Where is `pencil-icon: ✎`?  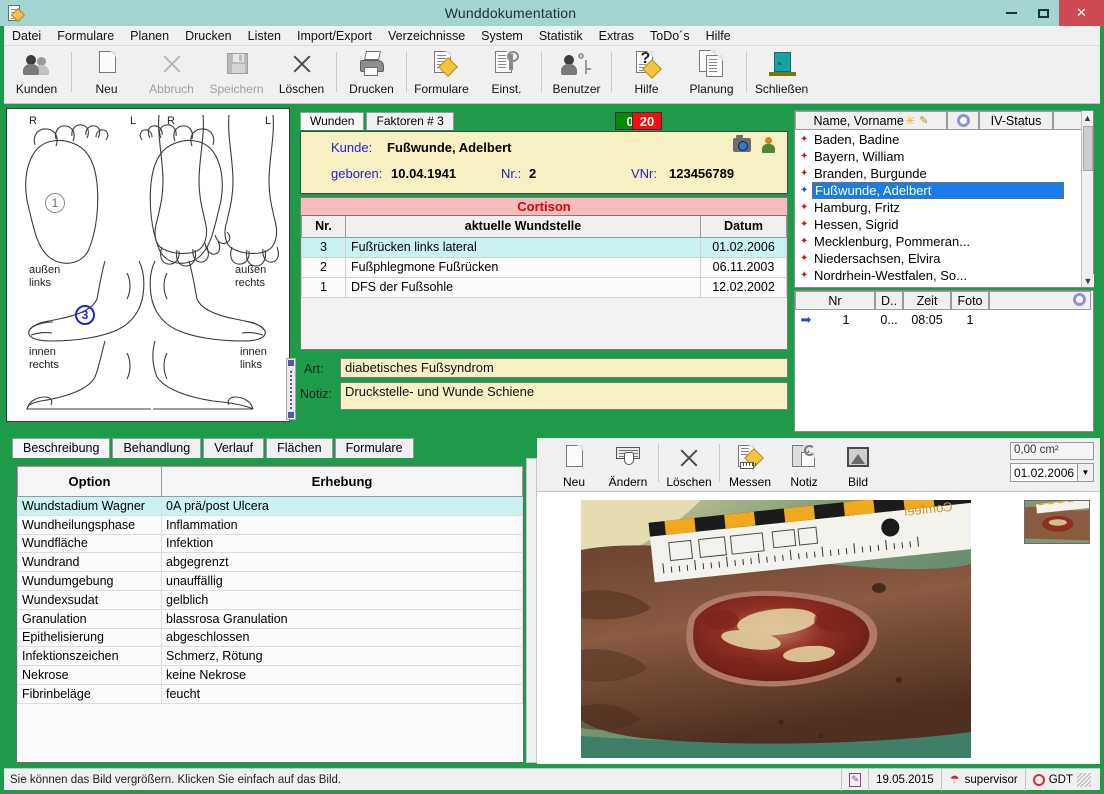 pencil-icon: ✎ is located at coordinates (923, 120).